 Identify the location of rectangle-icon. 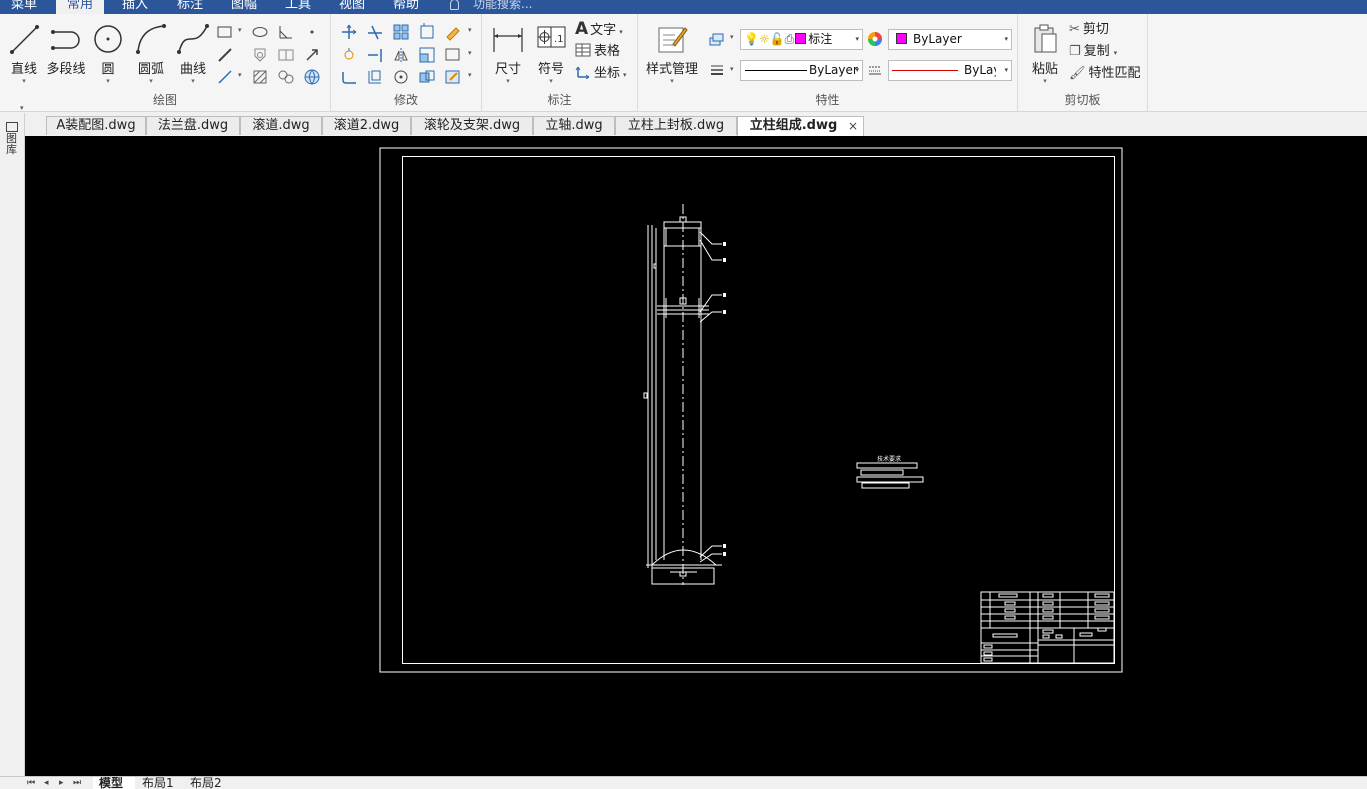
(225, 32).